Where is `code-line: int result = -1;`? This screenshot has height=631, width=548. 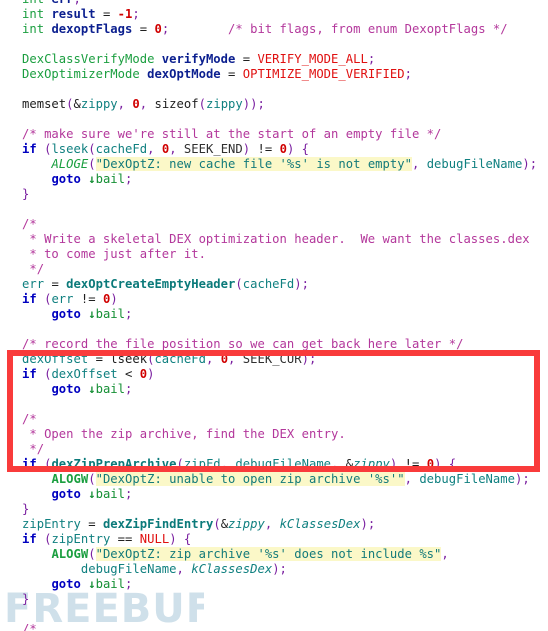 code-line: int result = -1; is located at coordinates (81, 14).